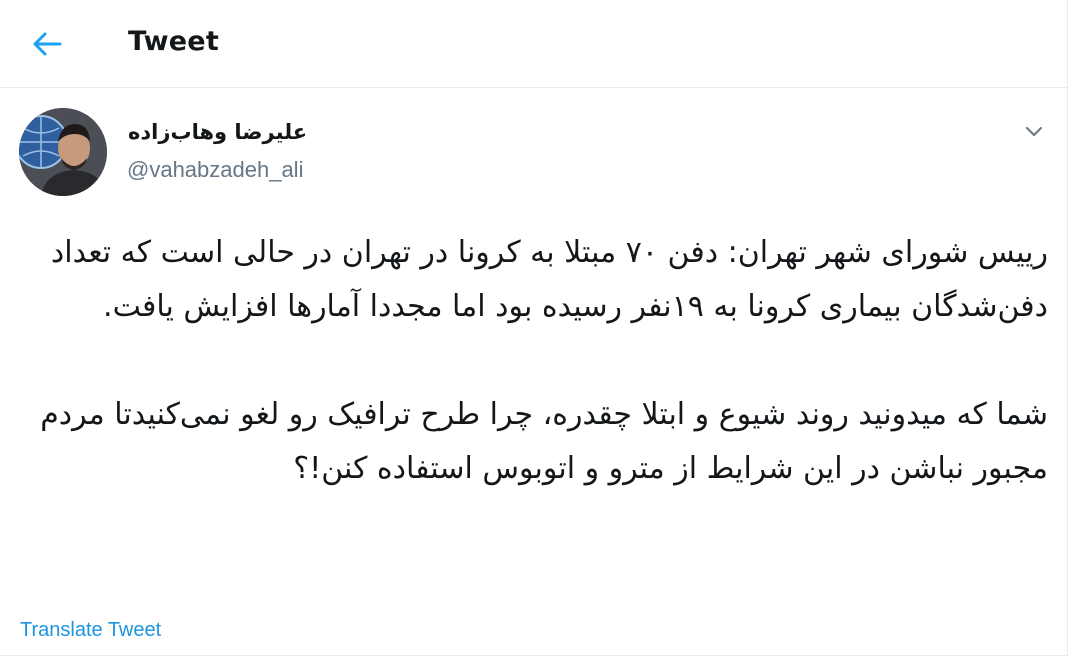  I want to click on arrow-left-icon, so click(47, 44).